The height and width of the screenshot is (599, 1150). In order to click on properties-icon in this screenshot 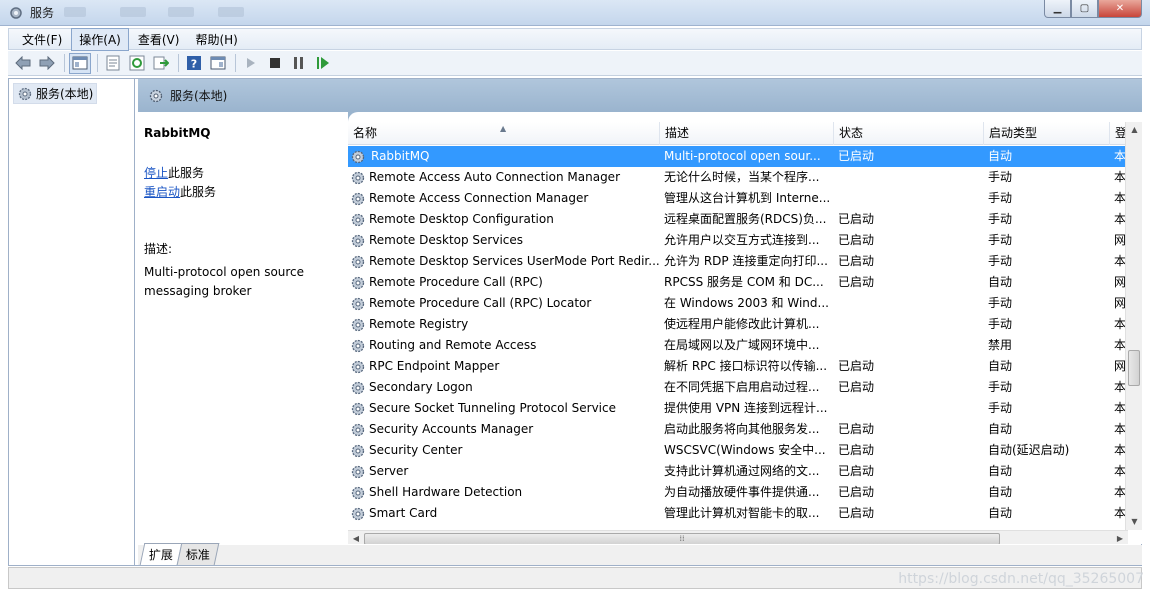, I will do `click(113, 63)`.